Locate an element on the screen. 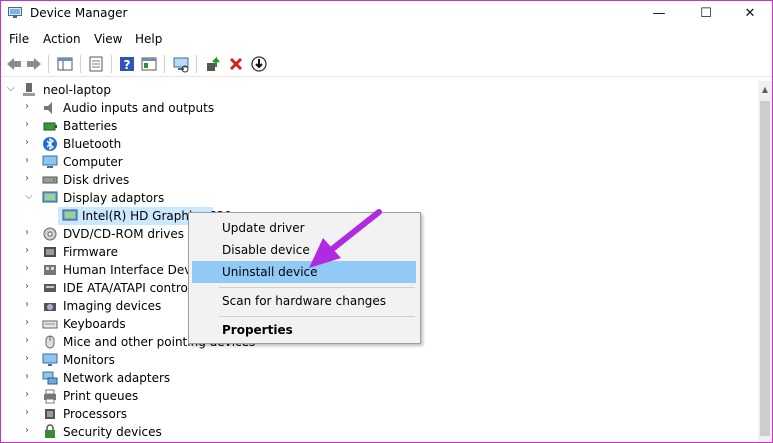 This screenshot has height=443, width=773. tree-item-label: Bluetooth is located at coordinates (92, 144).